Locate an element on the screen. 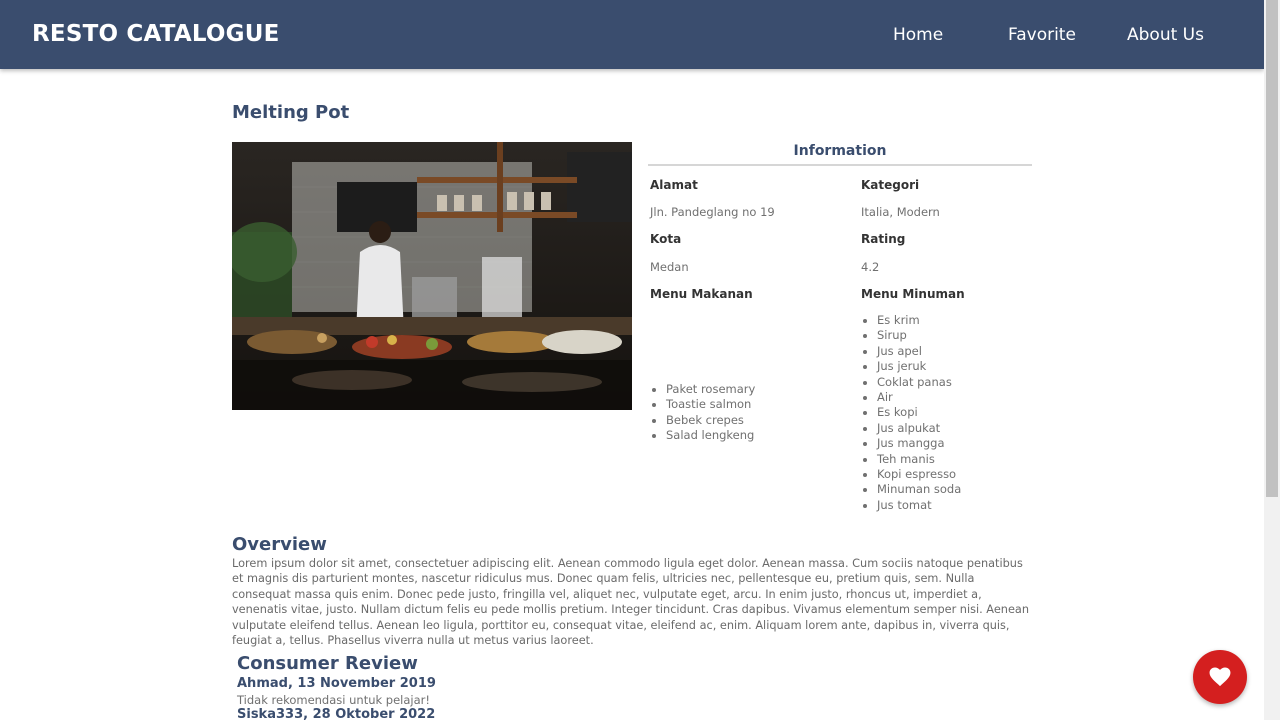 This screenshot has height=720, width=1280. list-item: Jus tomat is located at coordinates (919, 505).